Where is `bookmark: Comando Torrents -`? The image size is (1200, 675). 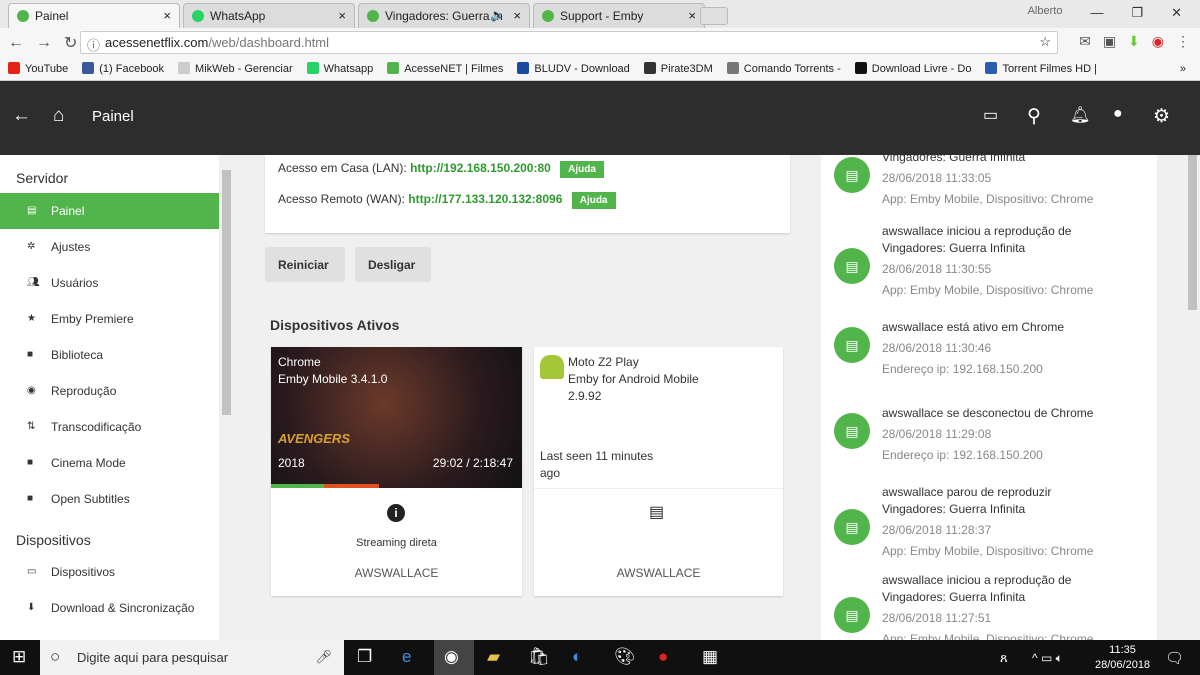
bookmark: Comando Torrents - is located at coordinates (783, 68).